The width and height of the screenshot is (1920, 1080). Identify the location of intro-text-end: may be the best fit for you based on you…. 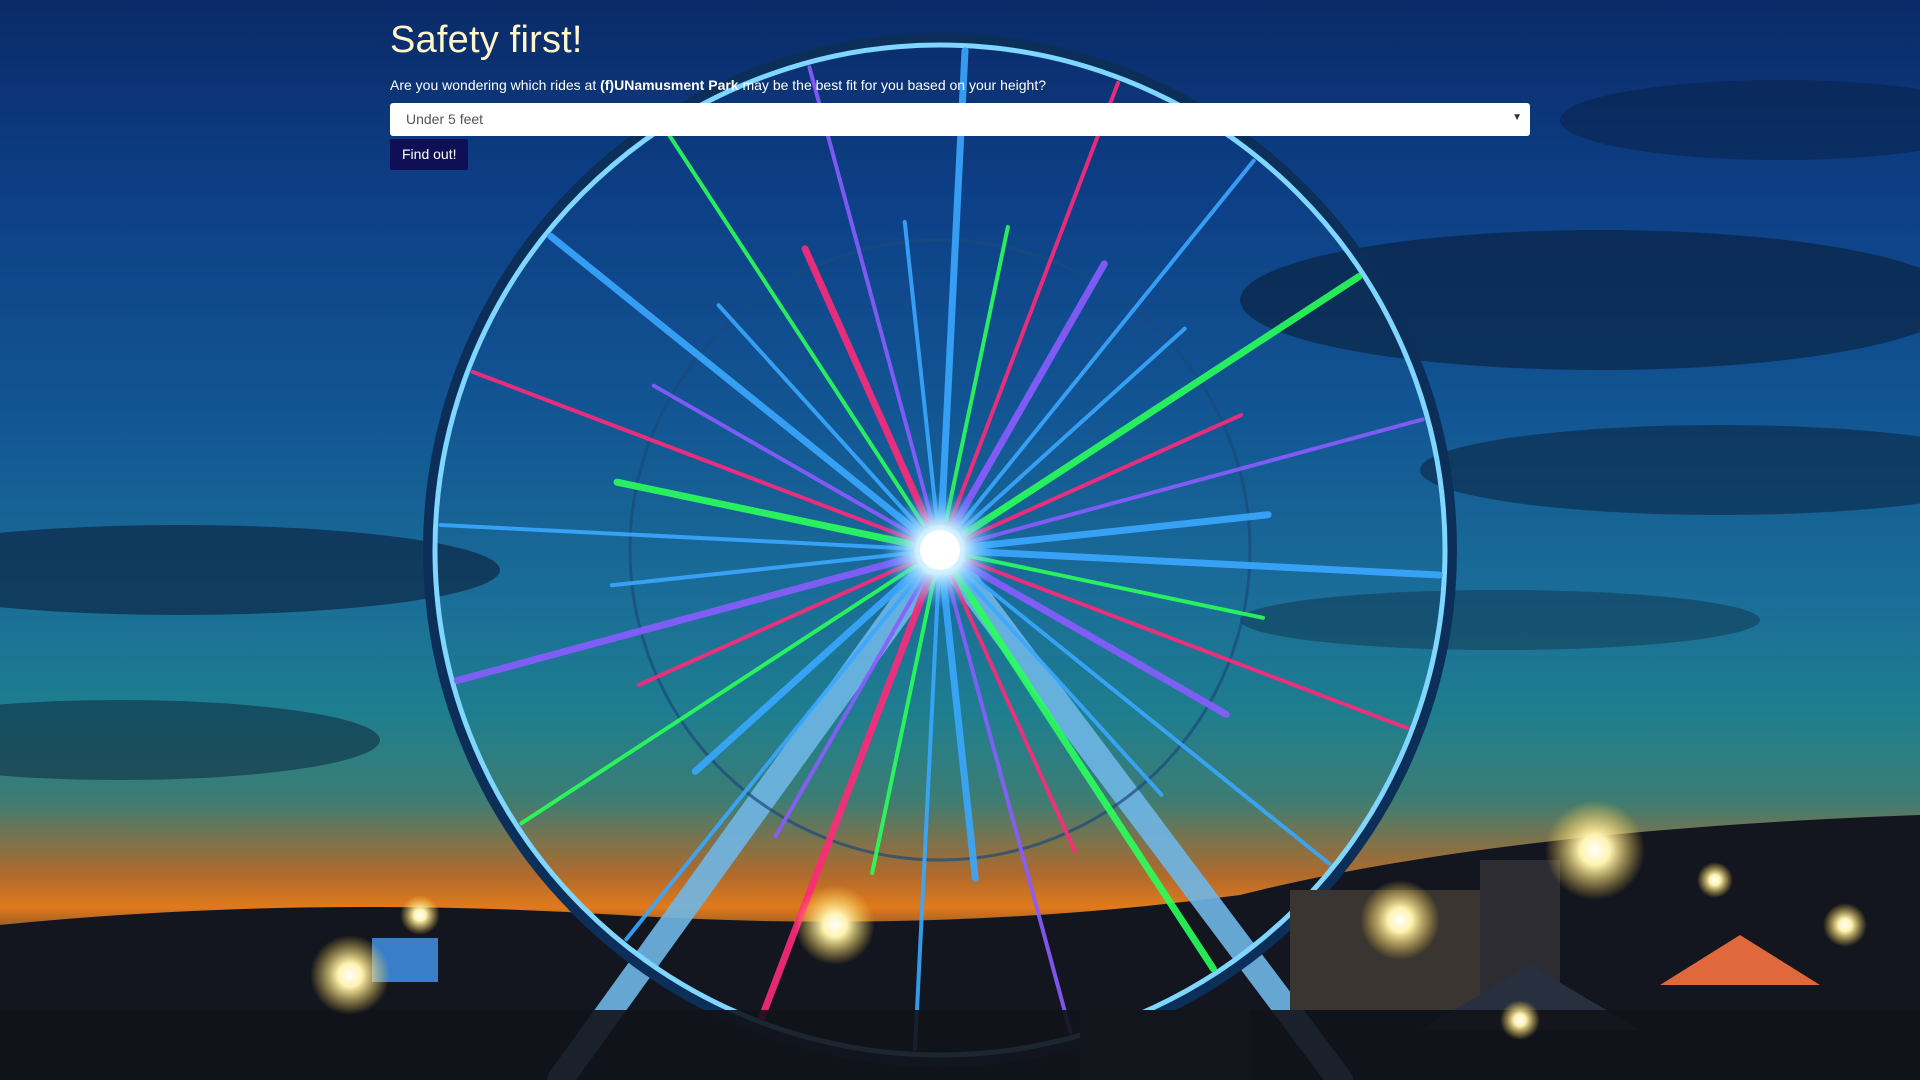
(892, 85).